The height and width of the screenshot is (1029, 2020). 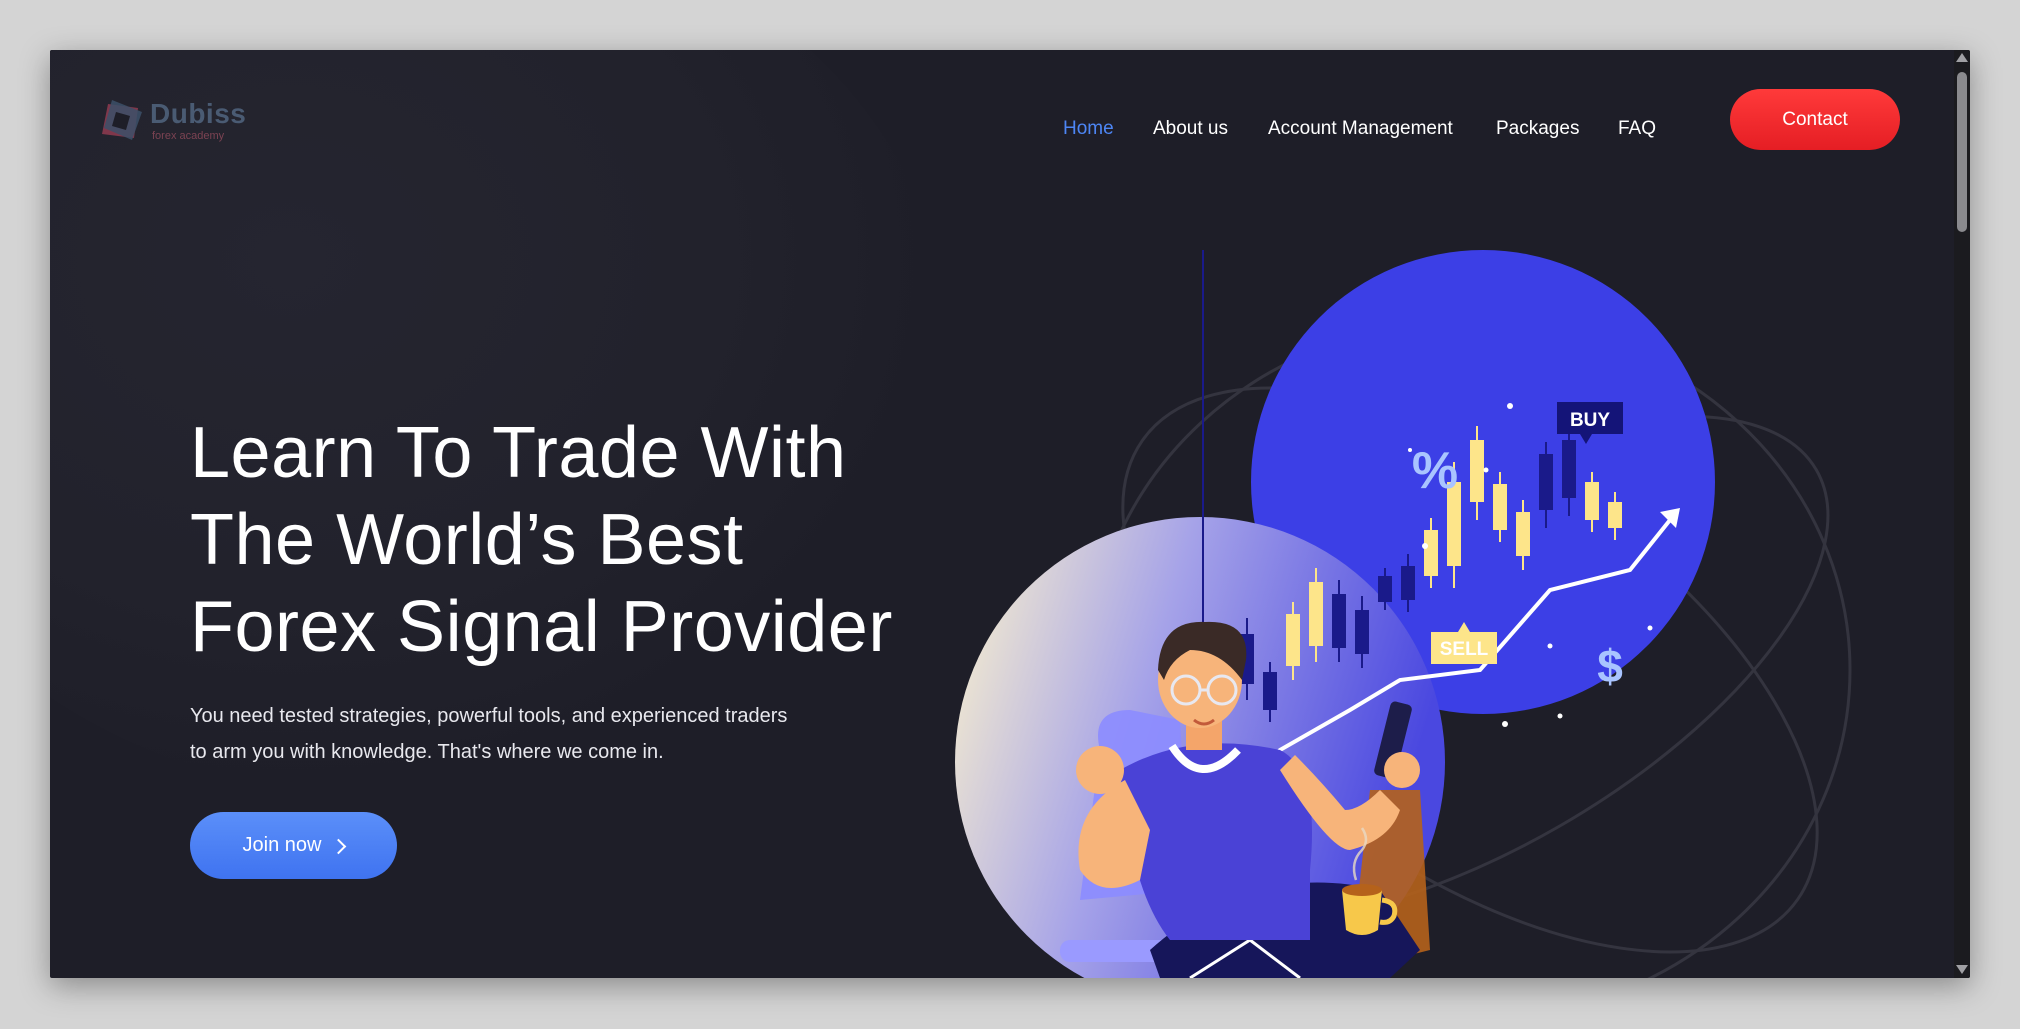 I want to click on chevron-right-icon, so click(x=339, y=846).